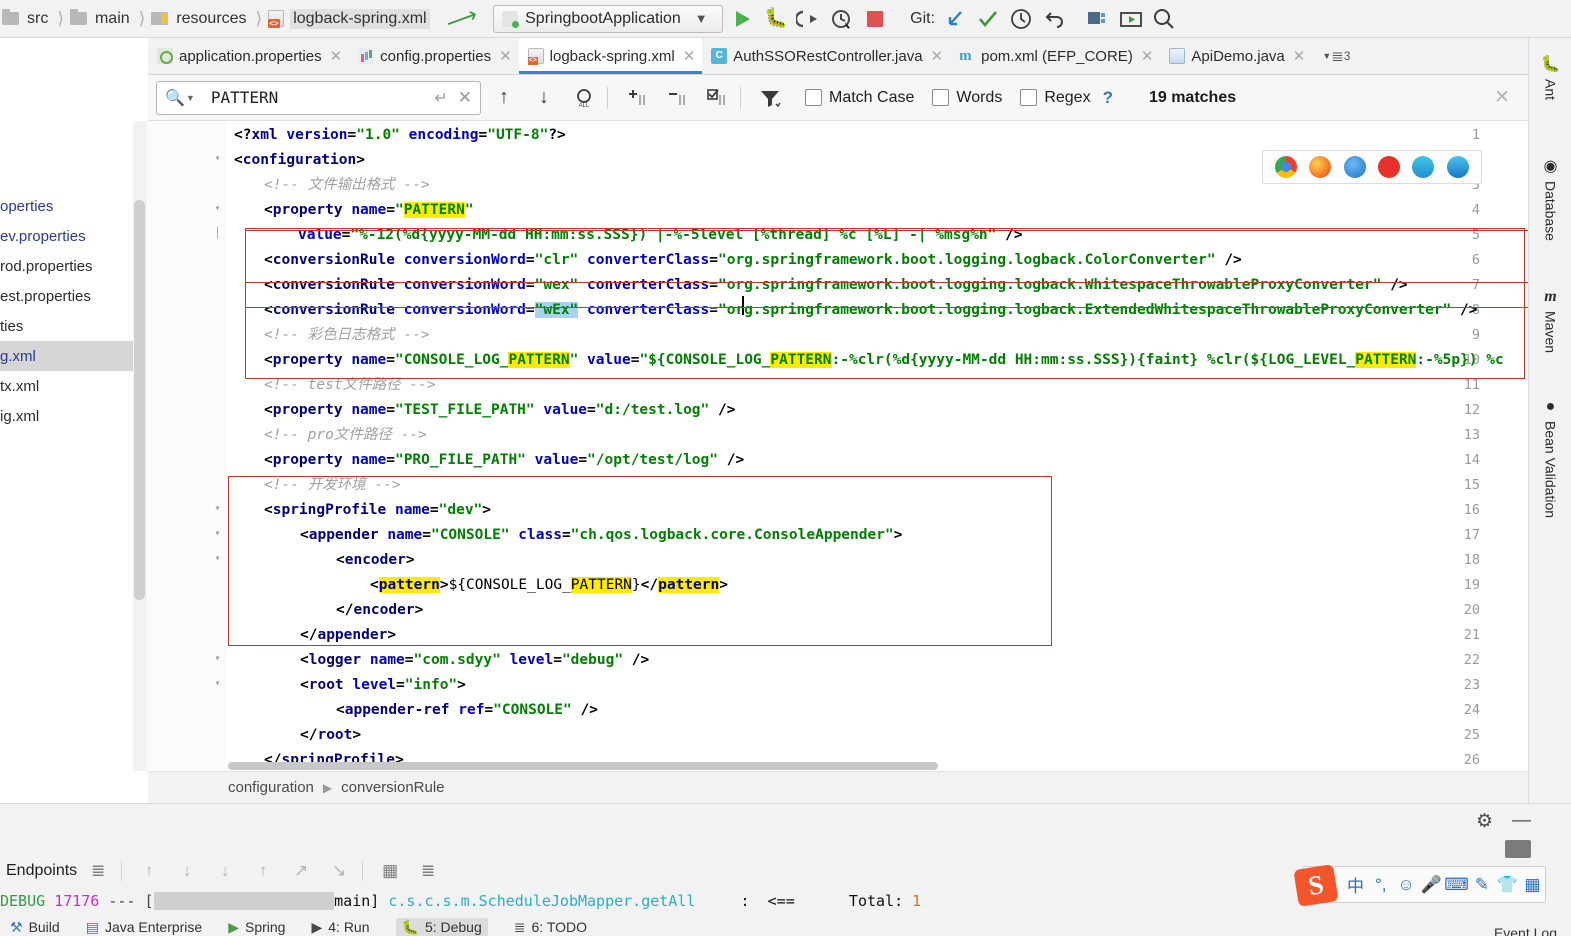 This screenshot has height=936, width=1571. I want to click on select-all-occurrences-button: ALL, so click(584, 98).